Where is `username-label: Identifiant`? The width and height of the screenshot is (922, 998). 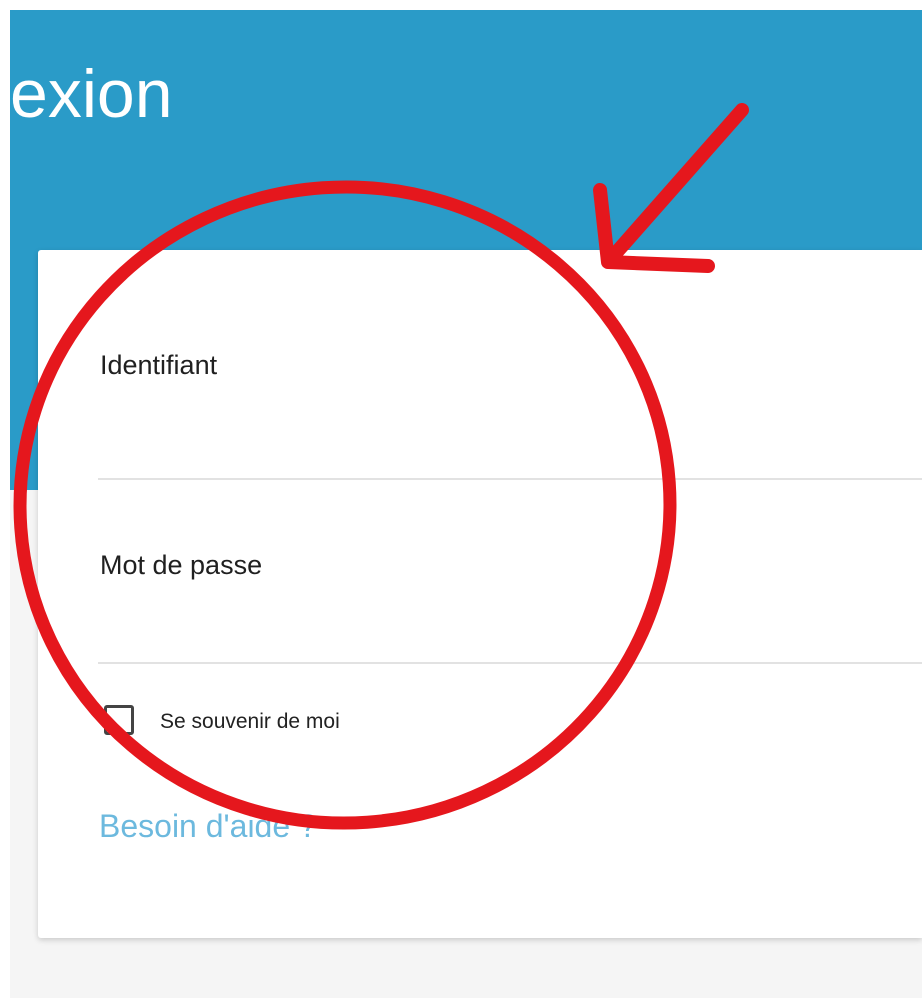
username-label: Identifiant is located at coordinates (159, 365).